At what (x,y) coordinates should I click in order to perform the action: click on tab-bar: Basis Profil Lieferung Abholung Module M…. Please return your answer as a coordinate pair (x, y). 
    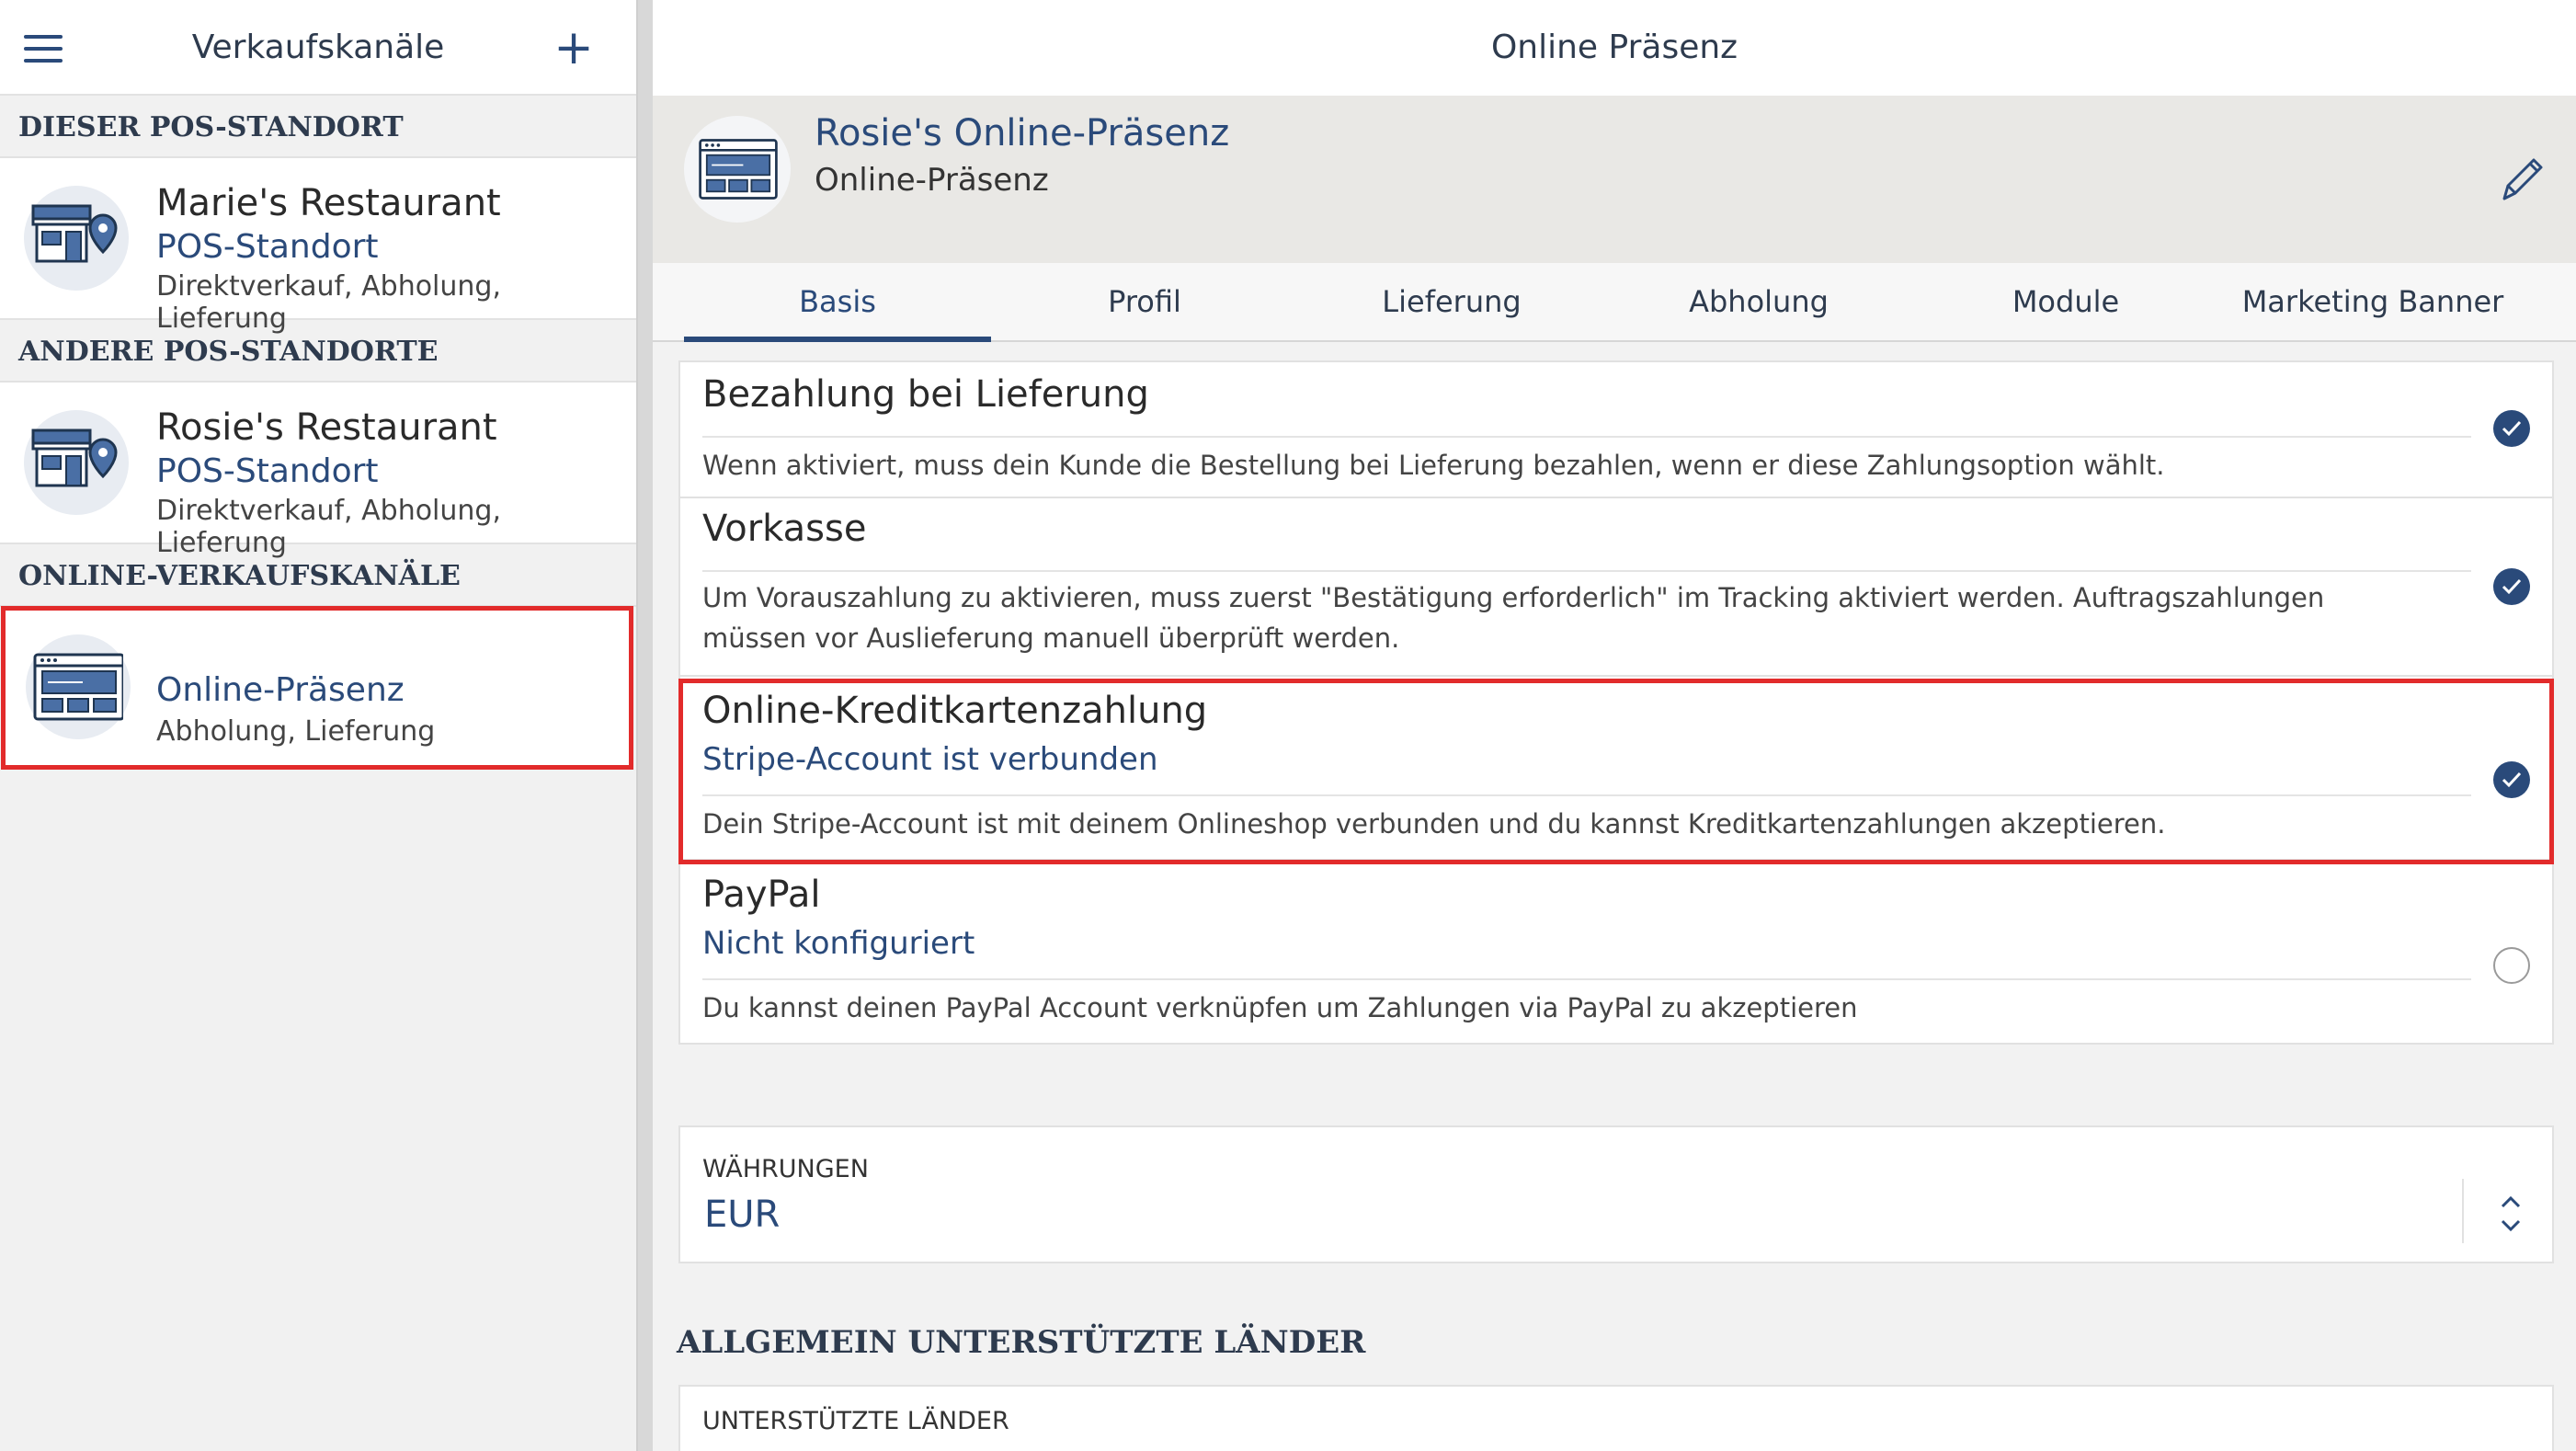
    Looking at the image, I should click on (1614, 302).